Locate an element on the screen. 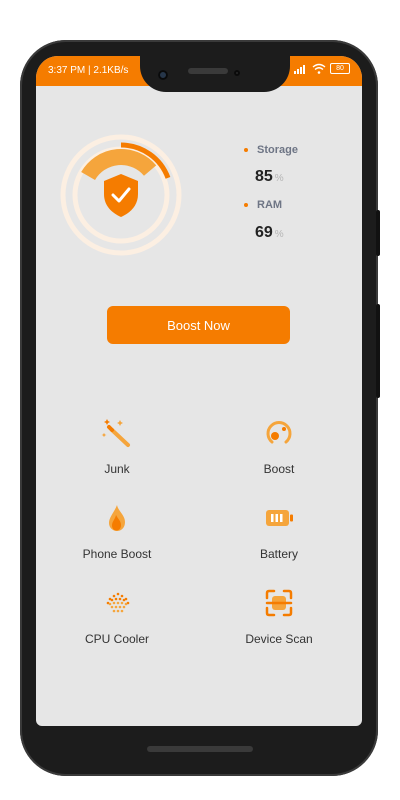 This screenshot has height=800, width=400. feature-boost-label: Boost is located at coordinates (279, 469).